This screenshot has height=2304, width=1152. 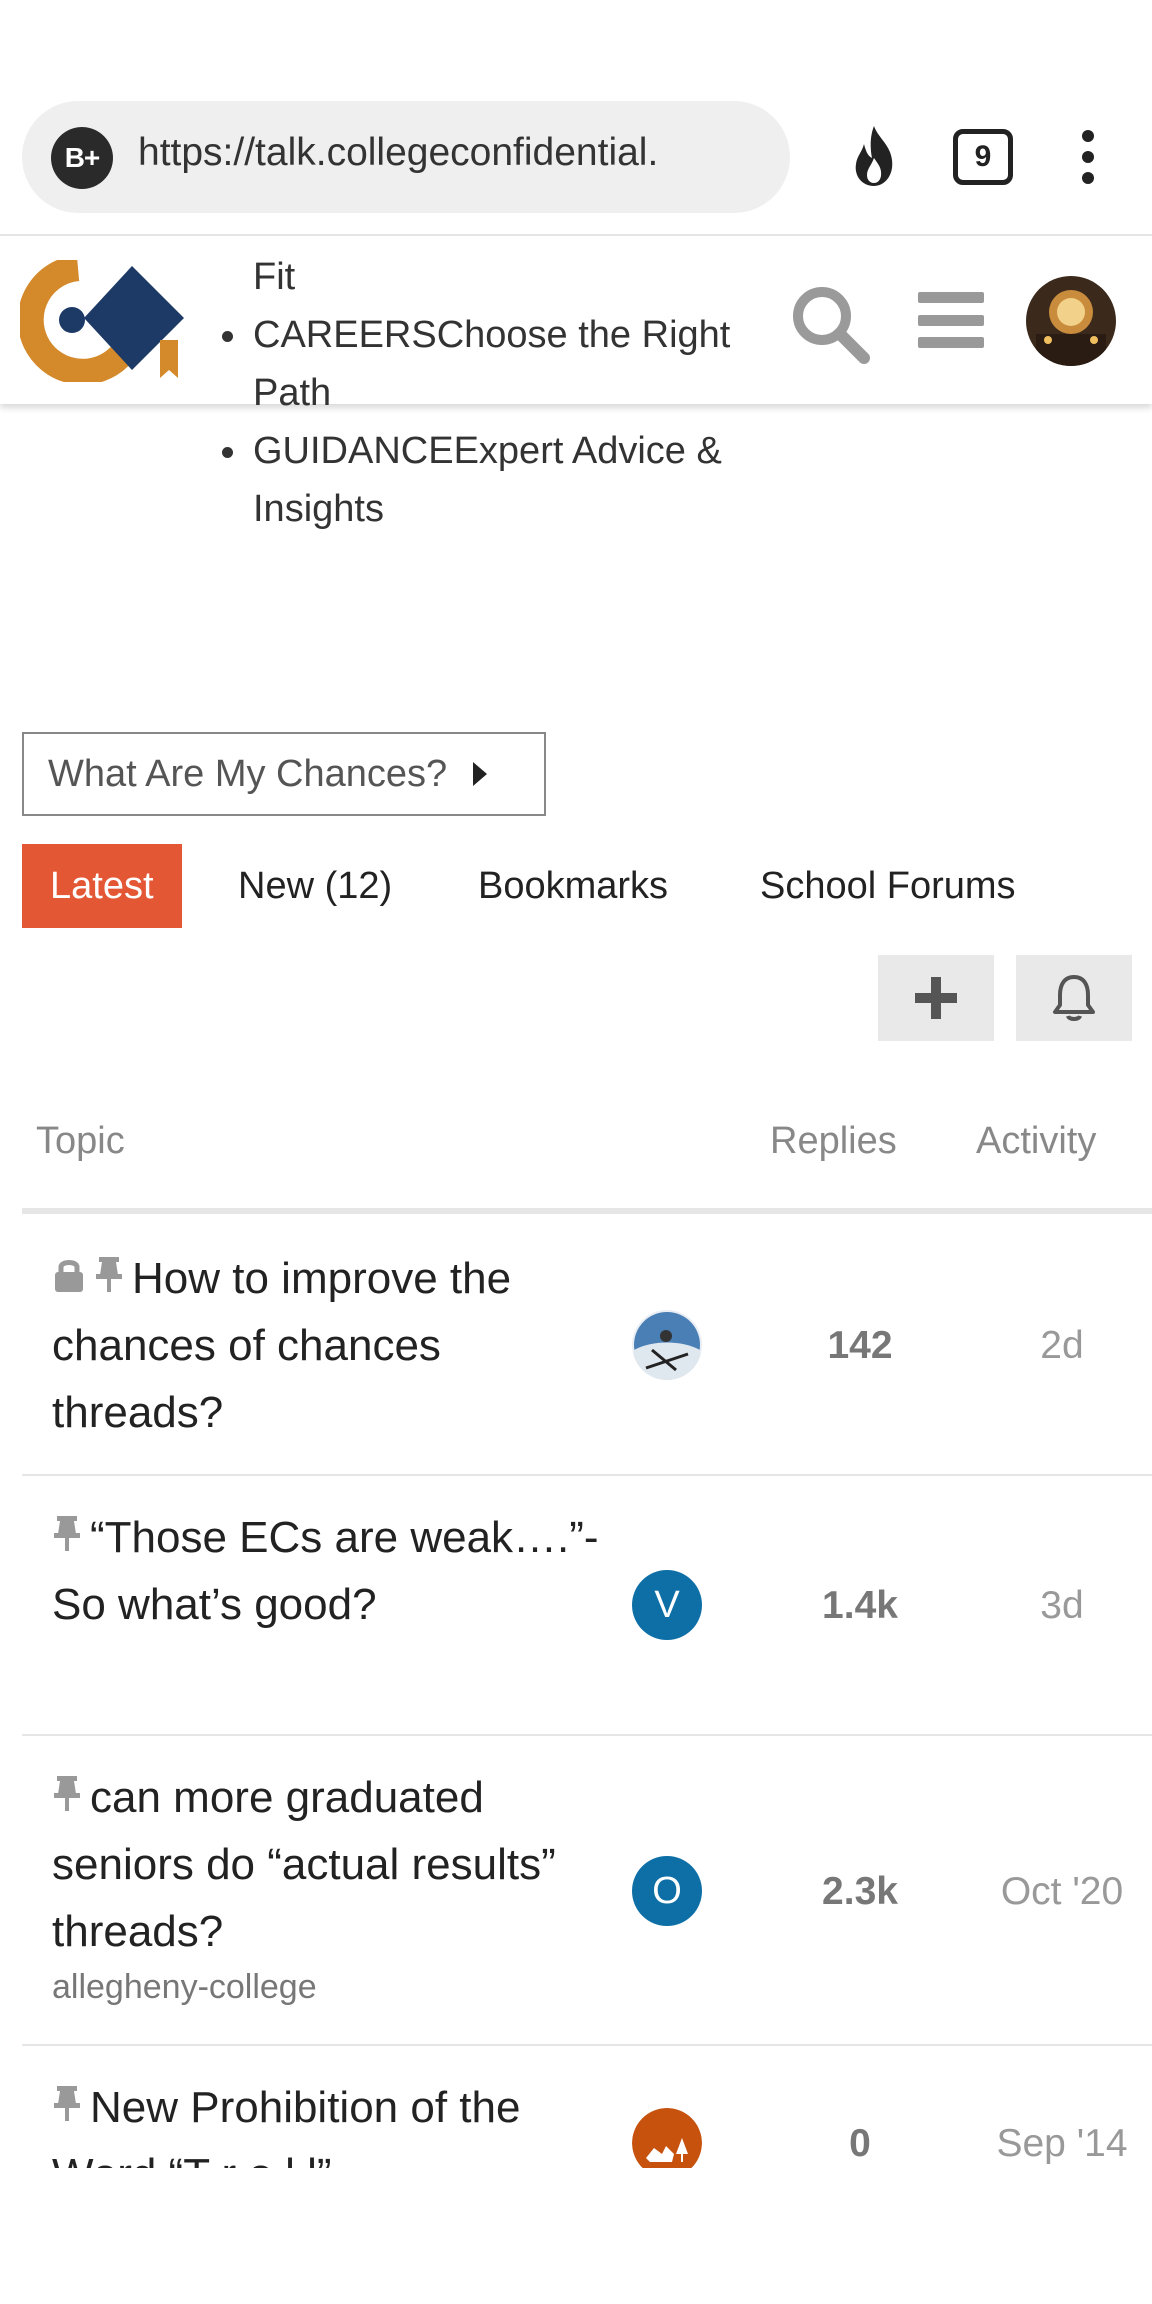 I want to click on poster-avatar: V, so click(x=667, y=1605).